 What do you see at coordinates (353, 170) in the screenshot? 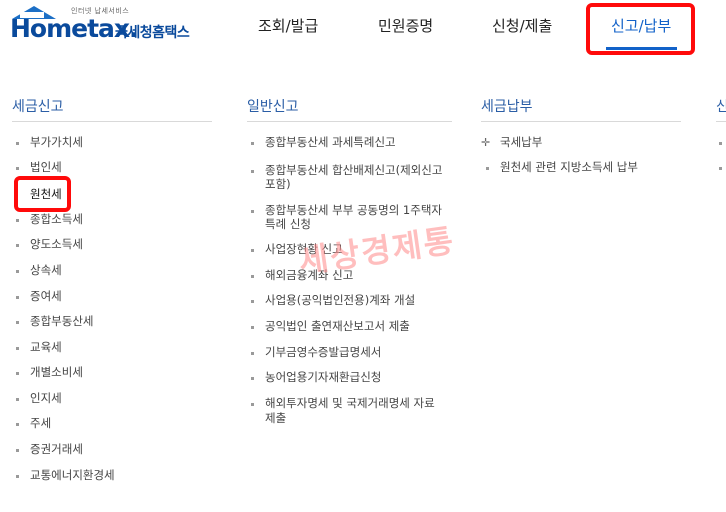
I see `menu-item-property-exclusion: 종합부동산세 합산배제신고(제외신고` at bounding box center [353, 170].